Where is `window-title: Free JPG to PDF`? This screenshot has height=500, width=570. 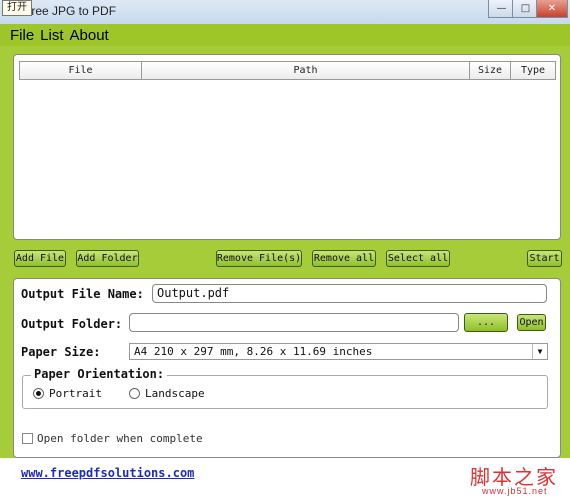
window-title: Free JPG to PDF is located at coordinates (70, 11).